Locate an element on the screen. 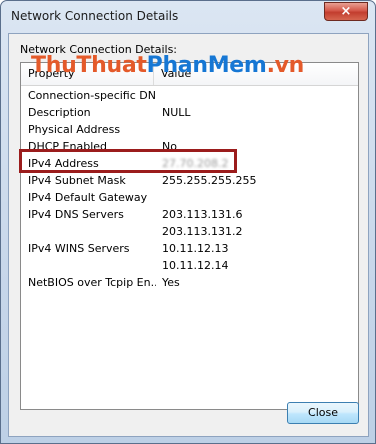 This screenshot has width=376, height=444. list-item: IPv4 DNS Servers 203.113.131.6 is located at coordinates (189, 214).